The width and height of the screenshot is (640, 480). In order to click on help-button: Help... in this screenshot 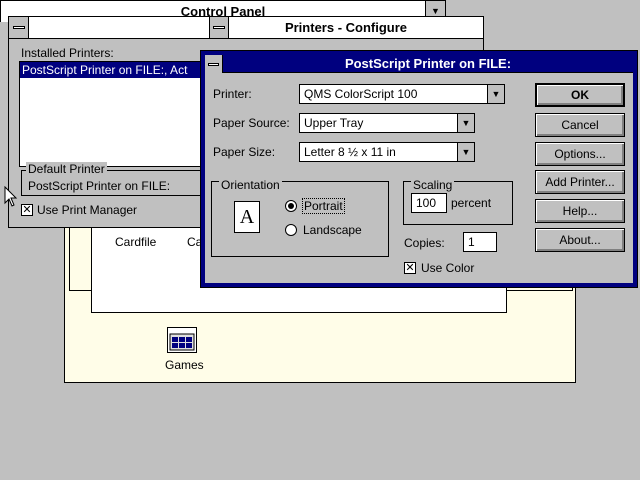, I will do `click(580, 211)`.